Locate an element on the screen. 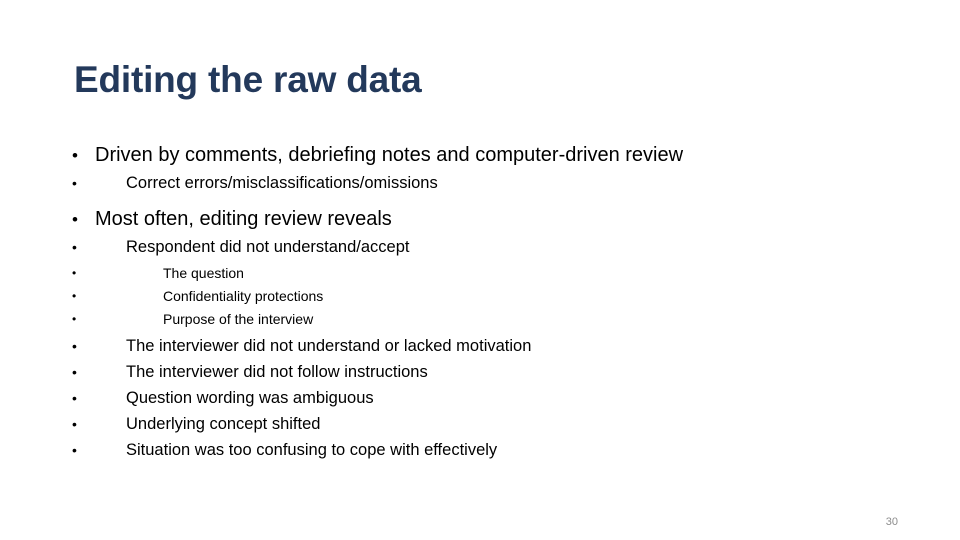 The image size is (960, 540). list-item: • Most often, editing review reveals is located at coordinates (487, 219).